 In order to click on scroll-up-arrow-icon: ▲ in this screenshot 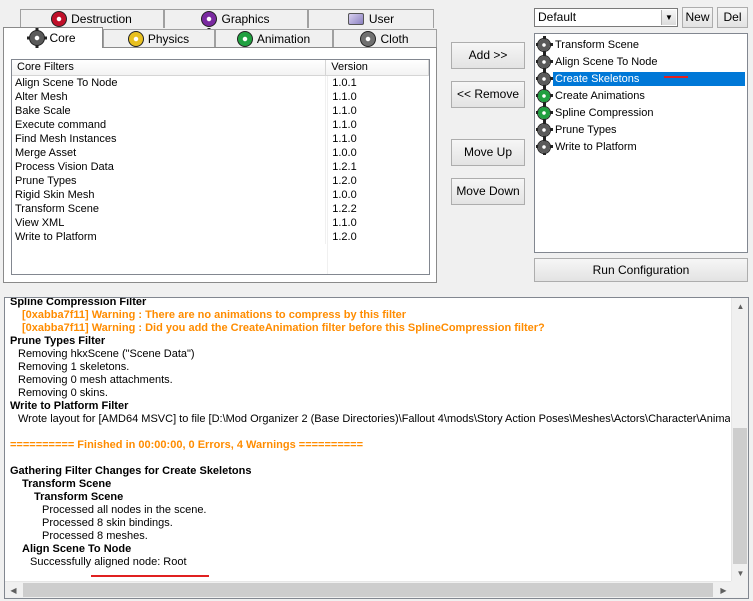, I will do `click(740, 306)`.